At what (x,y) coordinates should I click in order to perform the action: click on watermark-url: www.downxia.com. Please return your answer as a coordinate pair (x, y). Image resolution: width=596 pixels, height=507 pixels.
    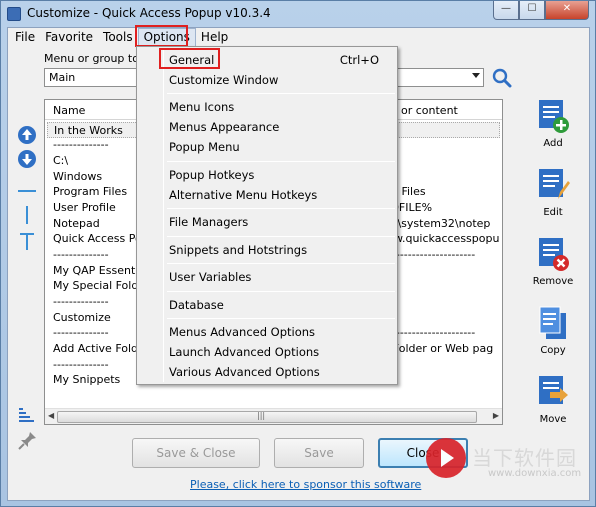
    Looking at the image, I should click on (535, 473).